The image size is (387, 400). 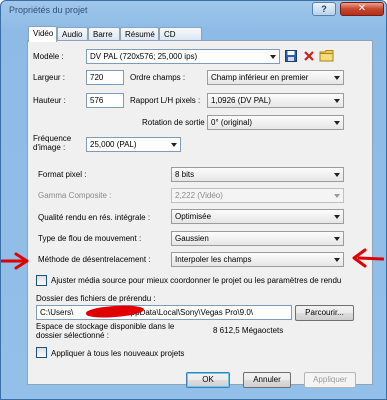 I want to click on frame-rate-select: 25,000 (PAL), so click(x=133, y=144).